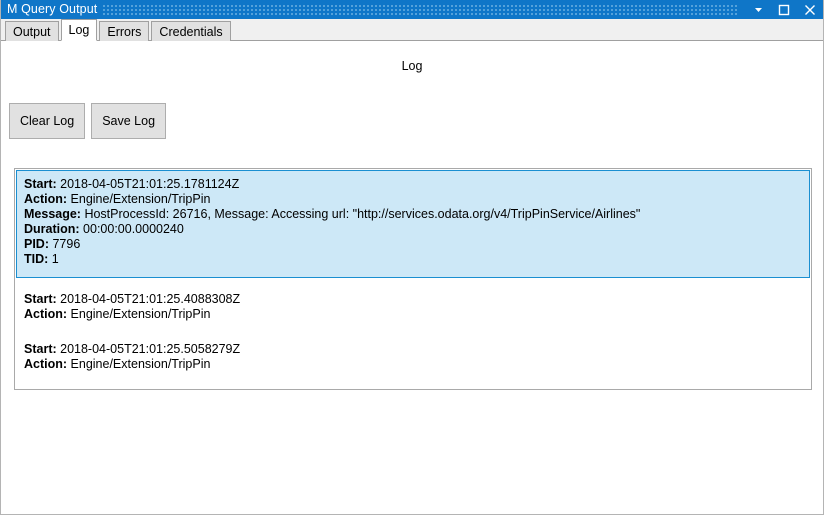  I want to click on title-bar: M Query Output, so click(412, 9).